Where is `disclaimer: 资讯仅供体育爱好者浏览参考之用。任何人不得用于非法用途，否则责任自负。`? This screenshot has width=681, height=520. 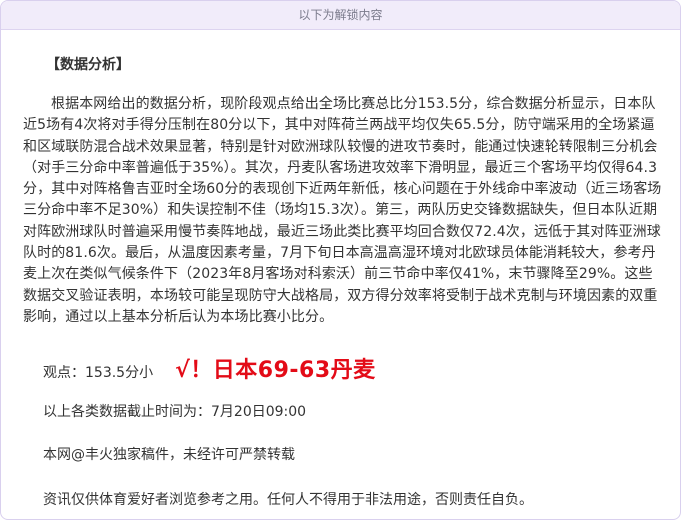 disclaimer: 资讯仅供体育爱好者浏览参考之用。任何人不得用于非法用途，否则责任自负。 is located at coordinates (288, 500).